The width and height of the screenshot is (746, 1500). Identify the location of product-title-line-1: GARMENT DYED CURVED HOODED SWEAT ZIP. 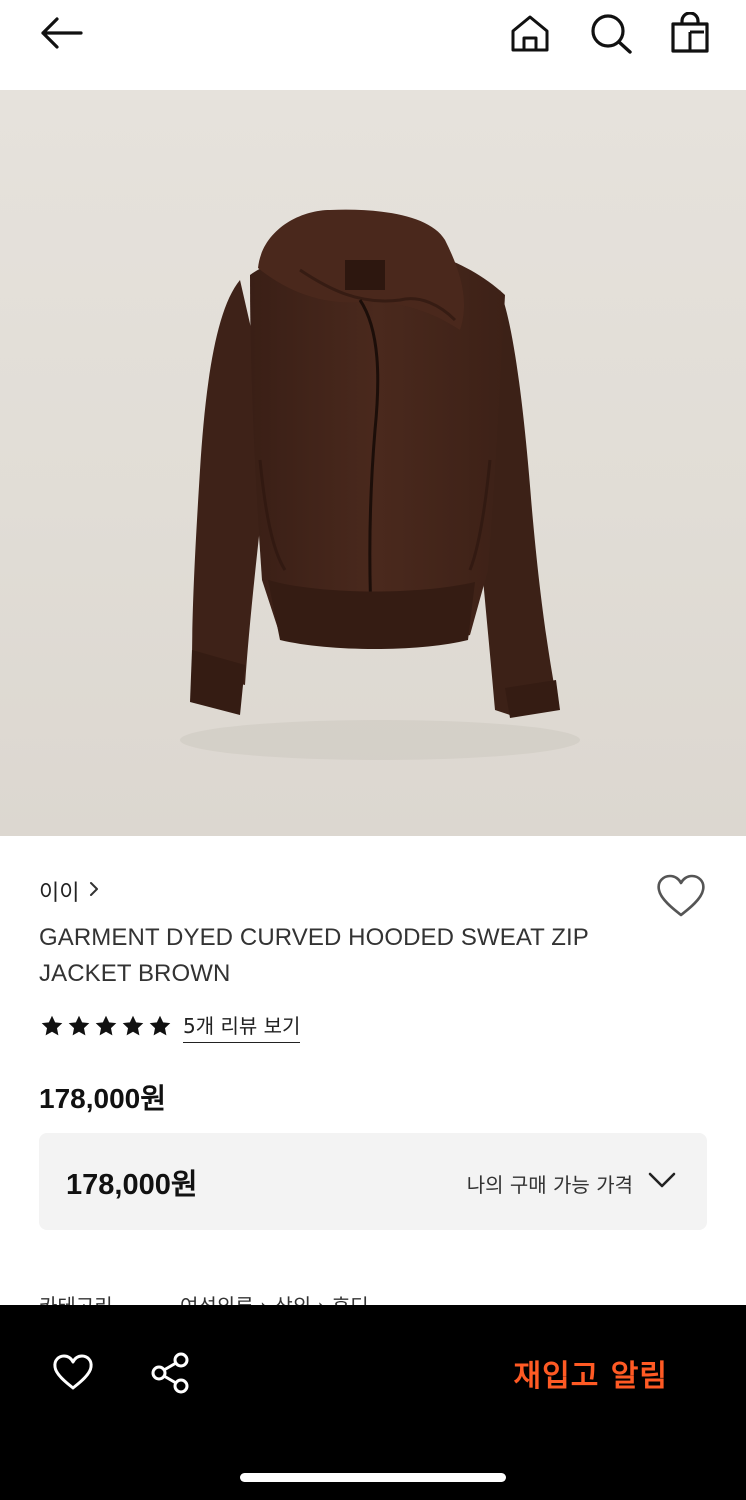
(314, 937).